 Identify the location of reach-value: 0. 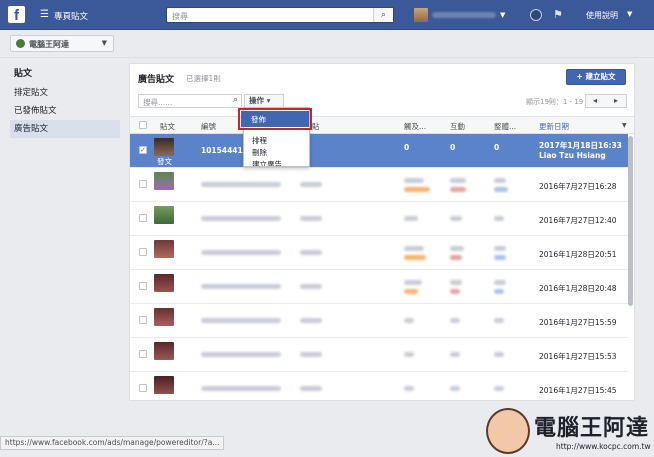
(407, 147).